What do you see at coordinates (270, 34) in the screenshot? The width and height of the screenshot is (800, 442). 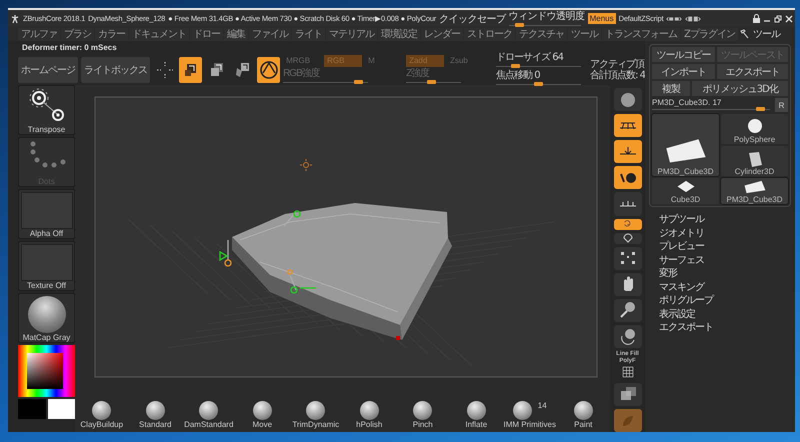 I see `menu-item: ファイル` at bounding box center [270, 34].